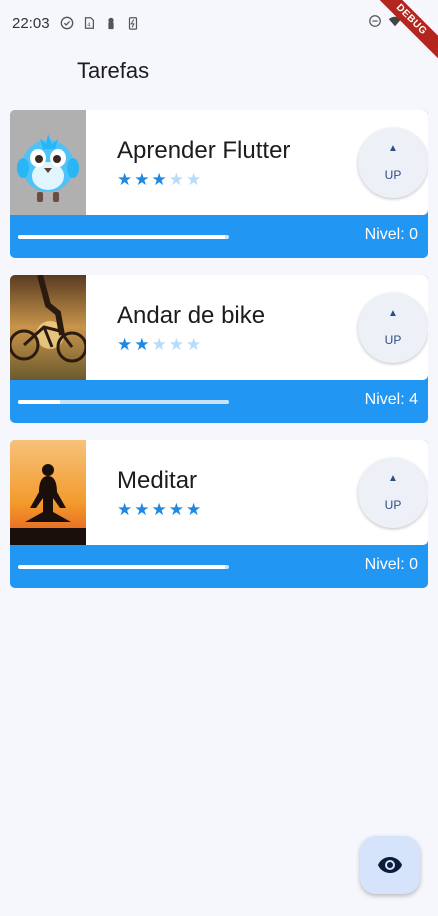 Image resolution: width=438 pixels, height=916 pixels. I want to click on visibility-fab, so click(390, 865).